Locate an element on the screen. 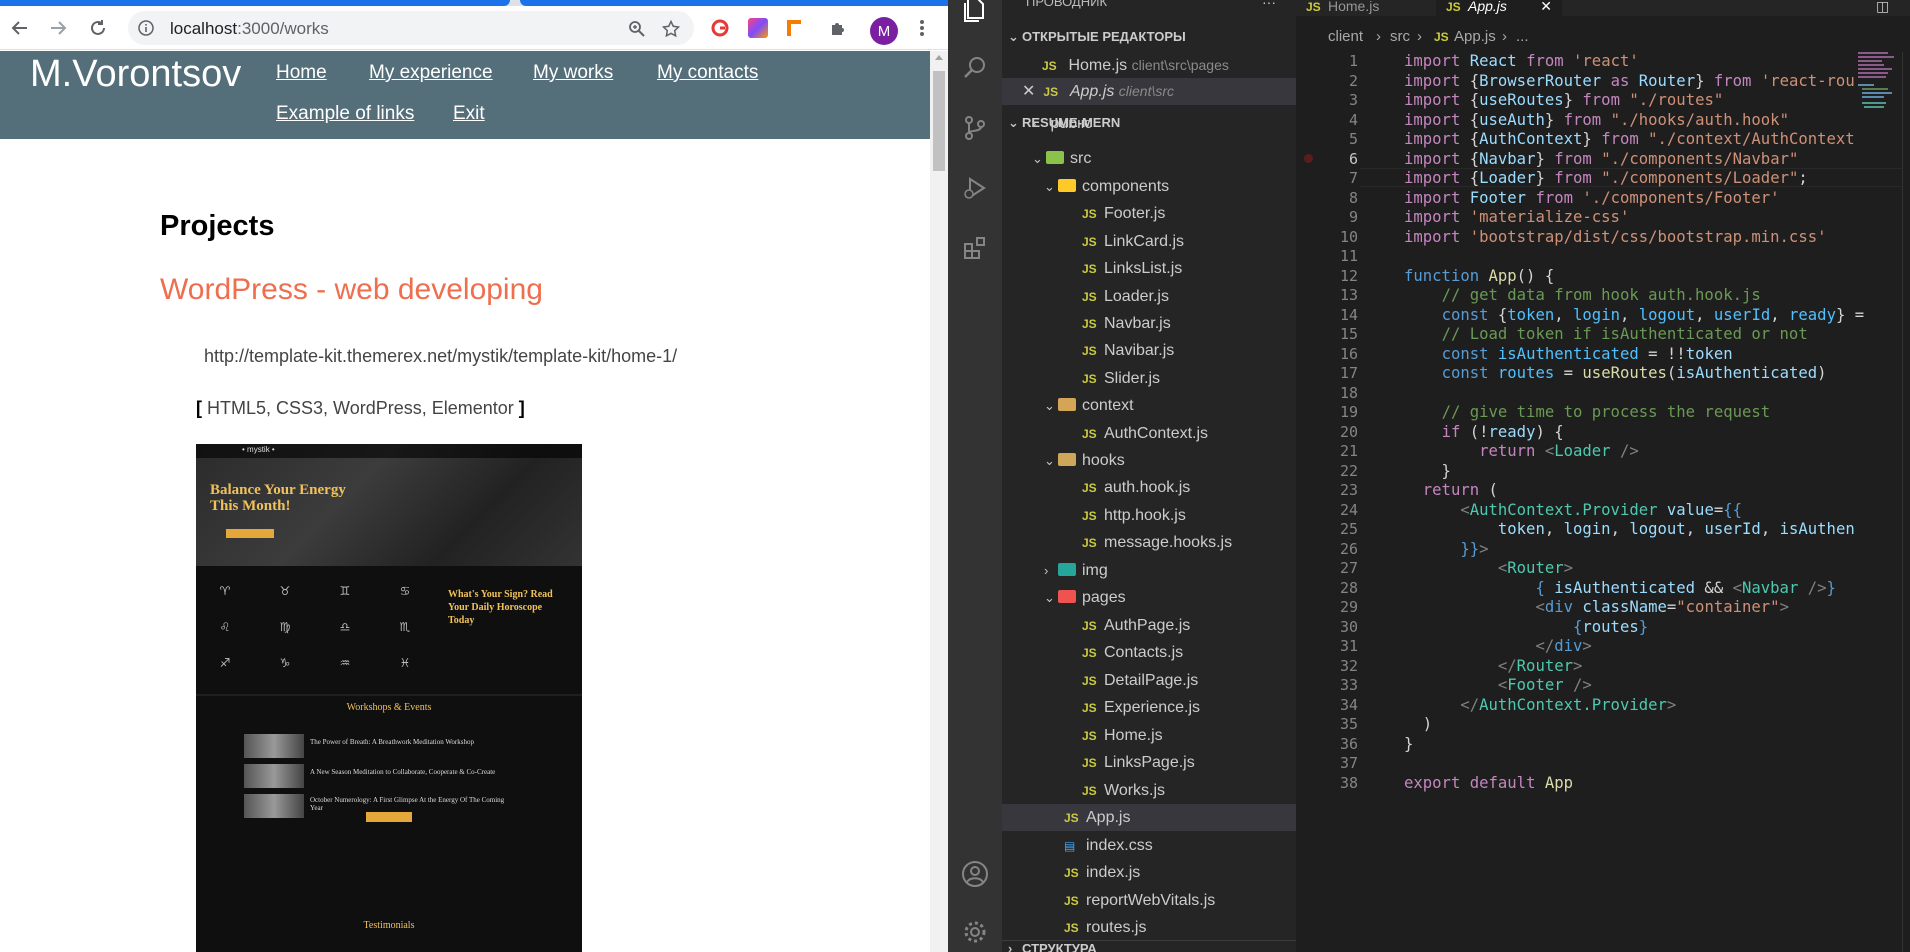 The height and width of the screenshot is (952, 1910). back-icon is located at coordinates (20, 28).